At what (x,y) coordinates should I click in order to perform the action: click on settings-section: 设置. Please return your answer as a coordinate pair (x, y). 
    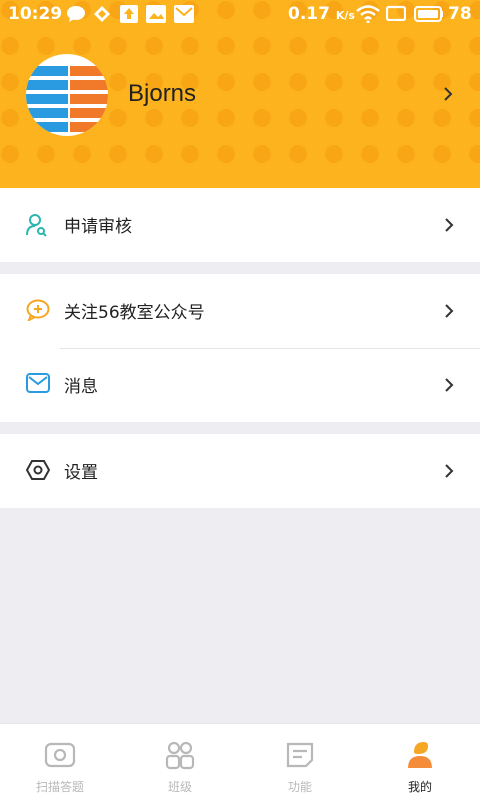
    Looking at the image, I should click on (240, 471).